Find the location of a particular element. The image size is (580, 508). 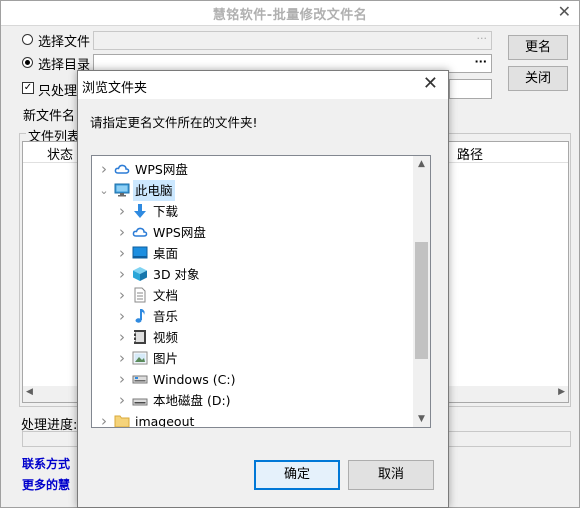

rename-button: 更名 is located at coordinates (538, 47).